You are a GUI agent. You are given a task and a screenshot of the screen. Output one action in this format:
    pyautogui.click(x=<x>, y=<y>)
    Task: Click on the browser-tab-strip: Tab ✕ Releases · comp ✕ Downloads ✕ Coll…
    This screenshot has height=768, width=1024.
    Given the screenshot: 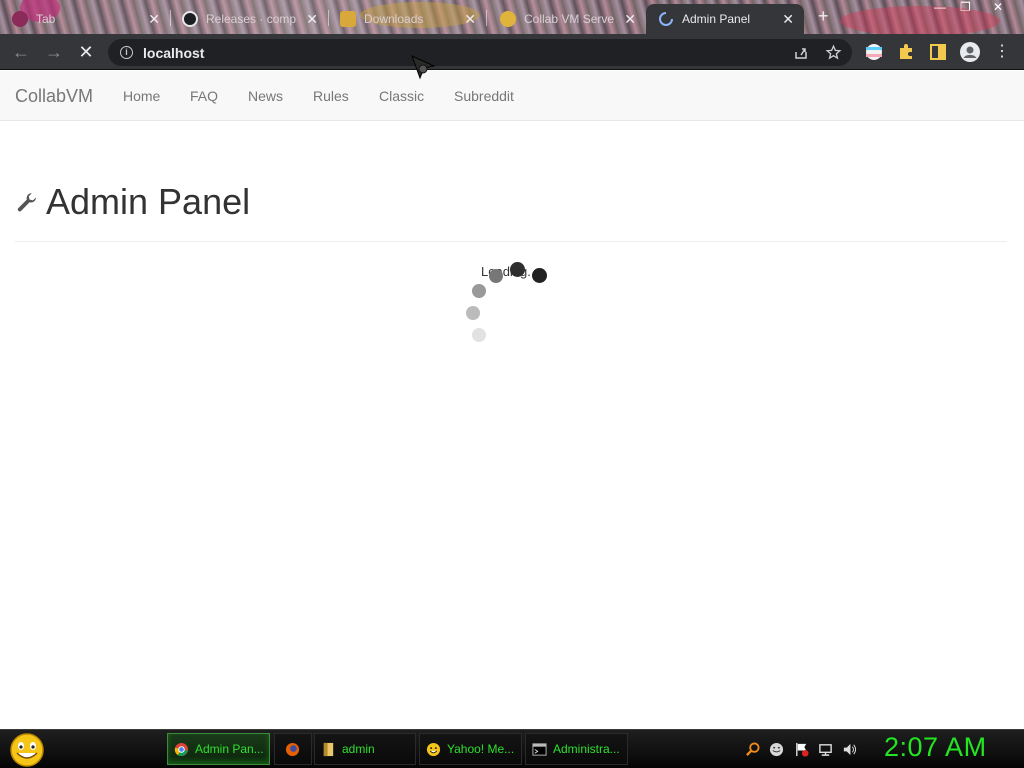 What is the action you would take?
    pyautogui.click(x=512, y=17)
    